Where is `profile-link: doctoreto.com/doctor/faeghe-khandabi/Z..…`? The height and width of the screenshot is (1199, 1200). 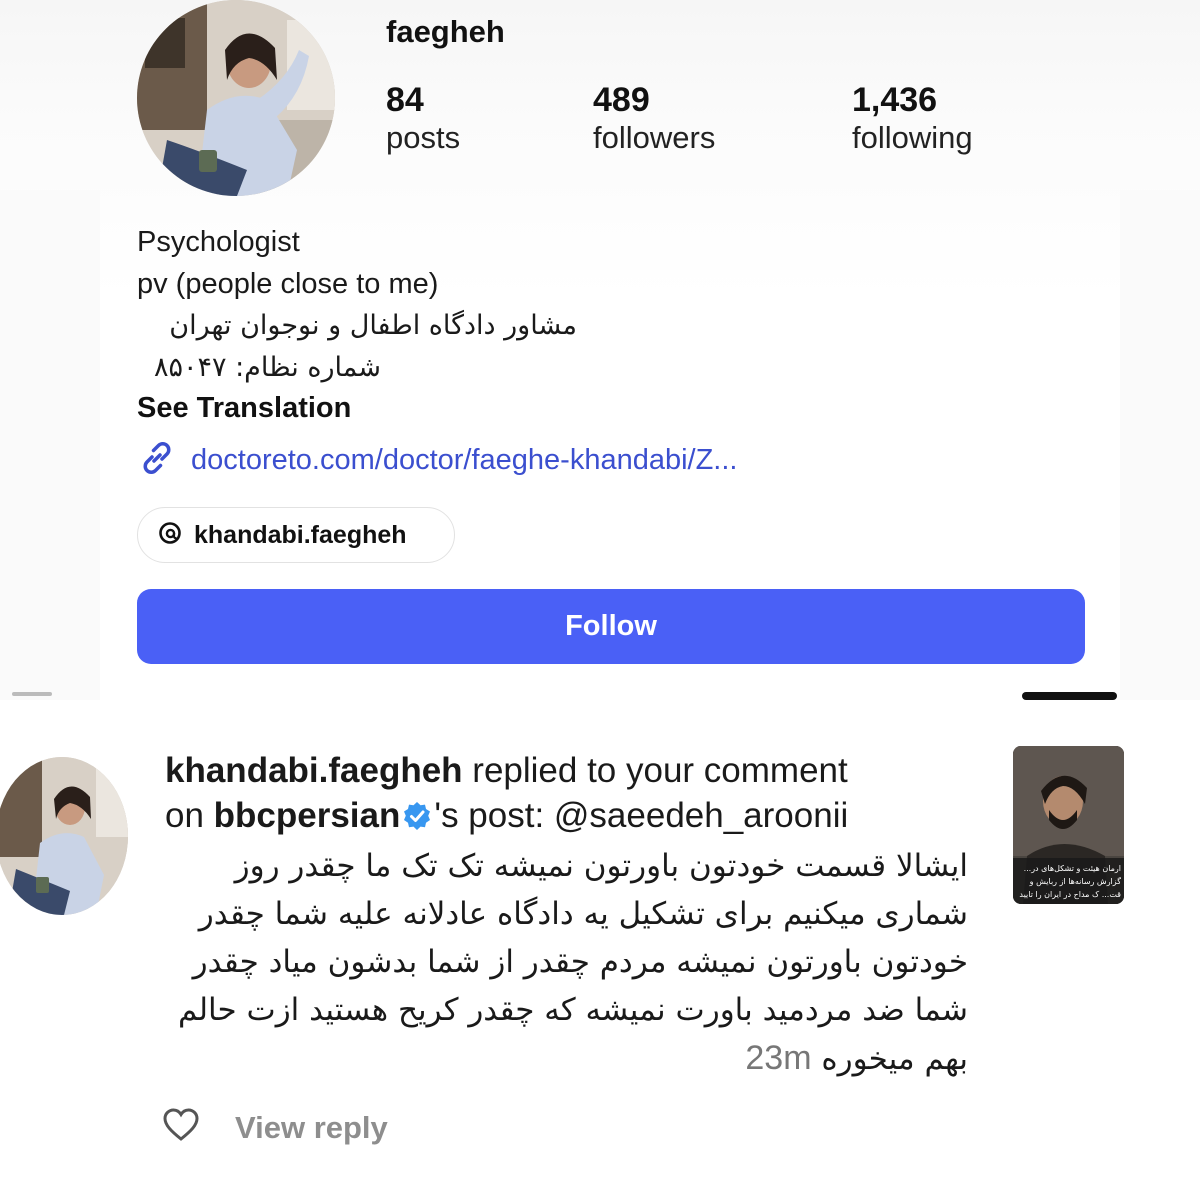
profile-link: doctoreto.com/doctor/faeghe-khandabi/Z..… is located at coordinates (437, 460).